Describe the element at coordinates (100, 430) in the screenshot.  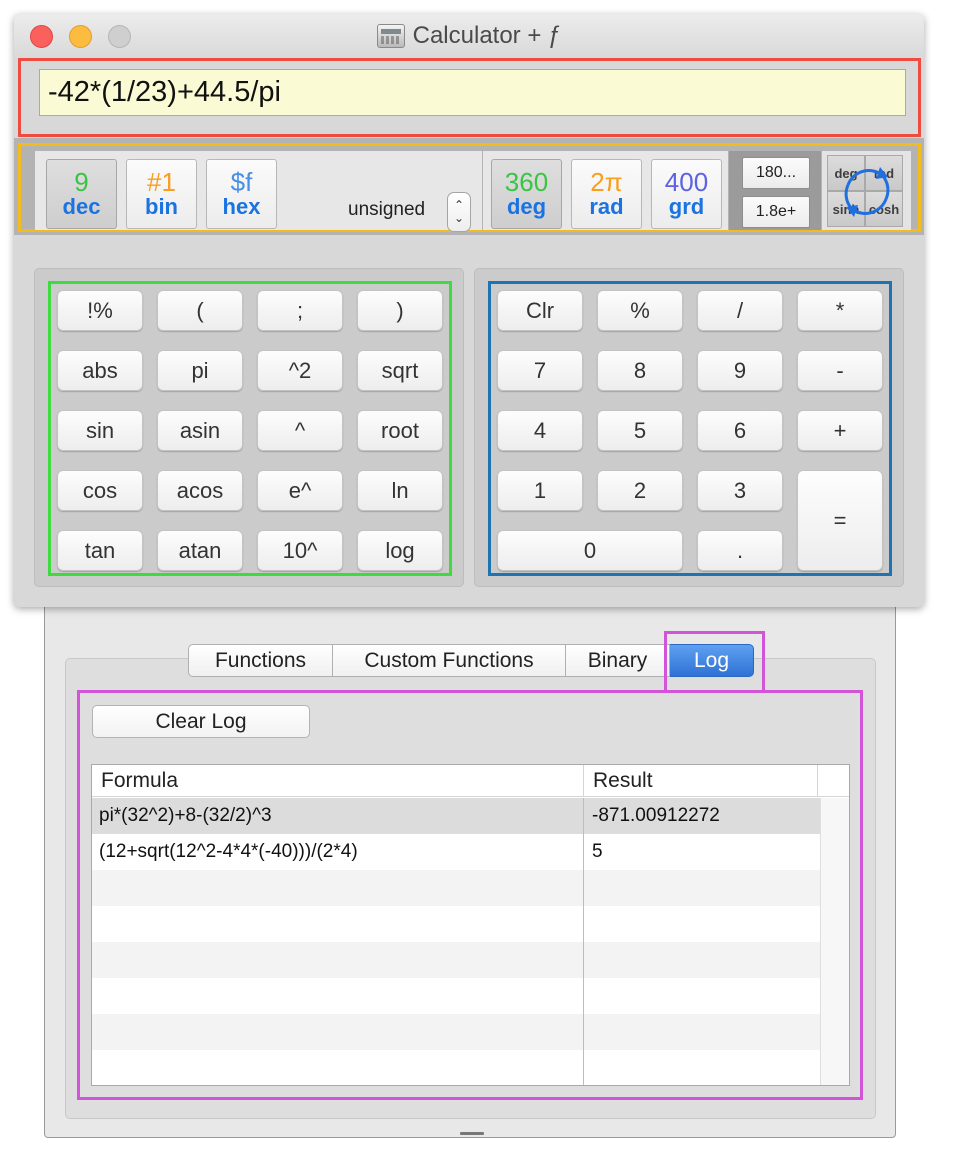
I see `key-sin: sin` at that location.